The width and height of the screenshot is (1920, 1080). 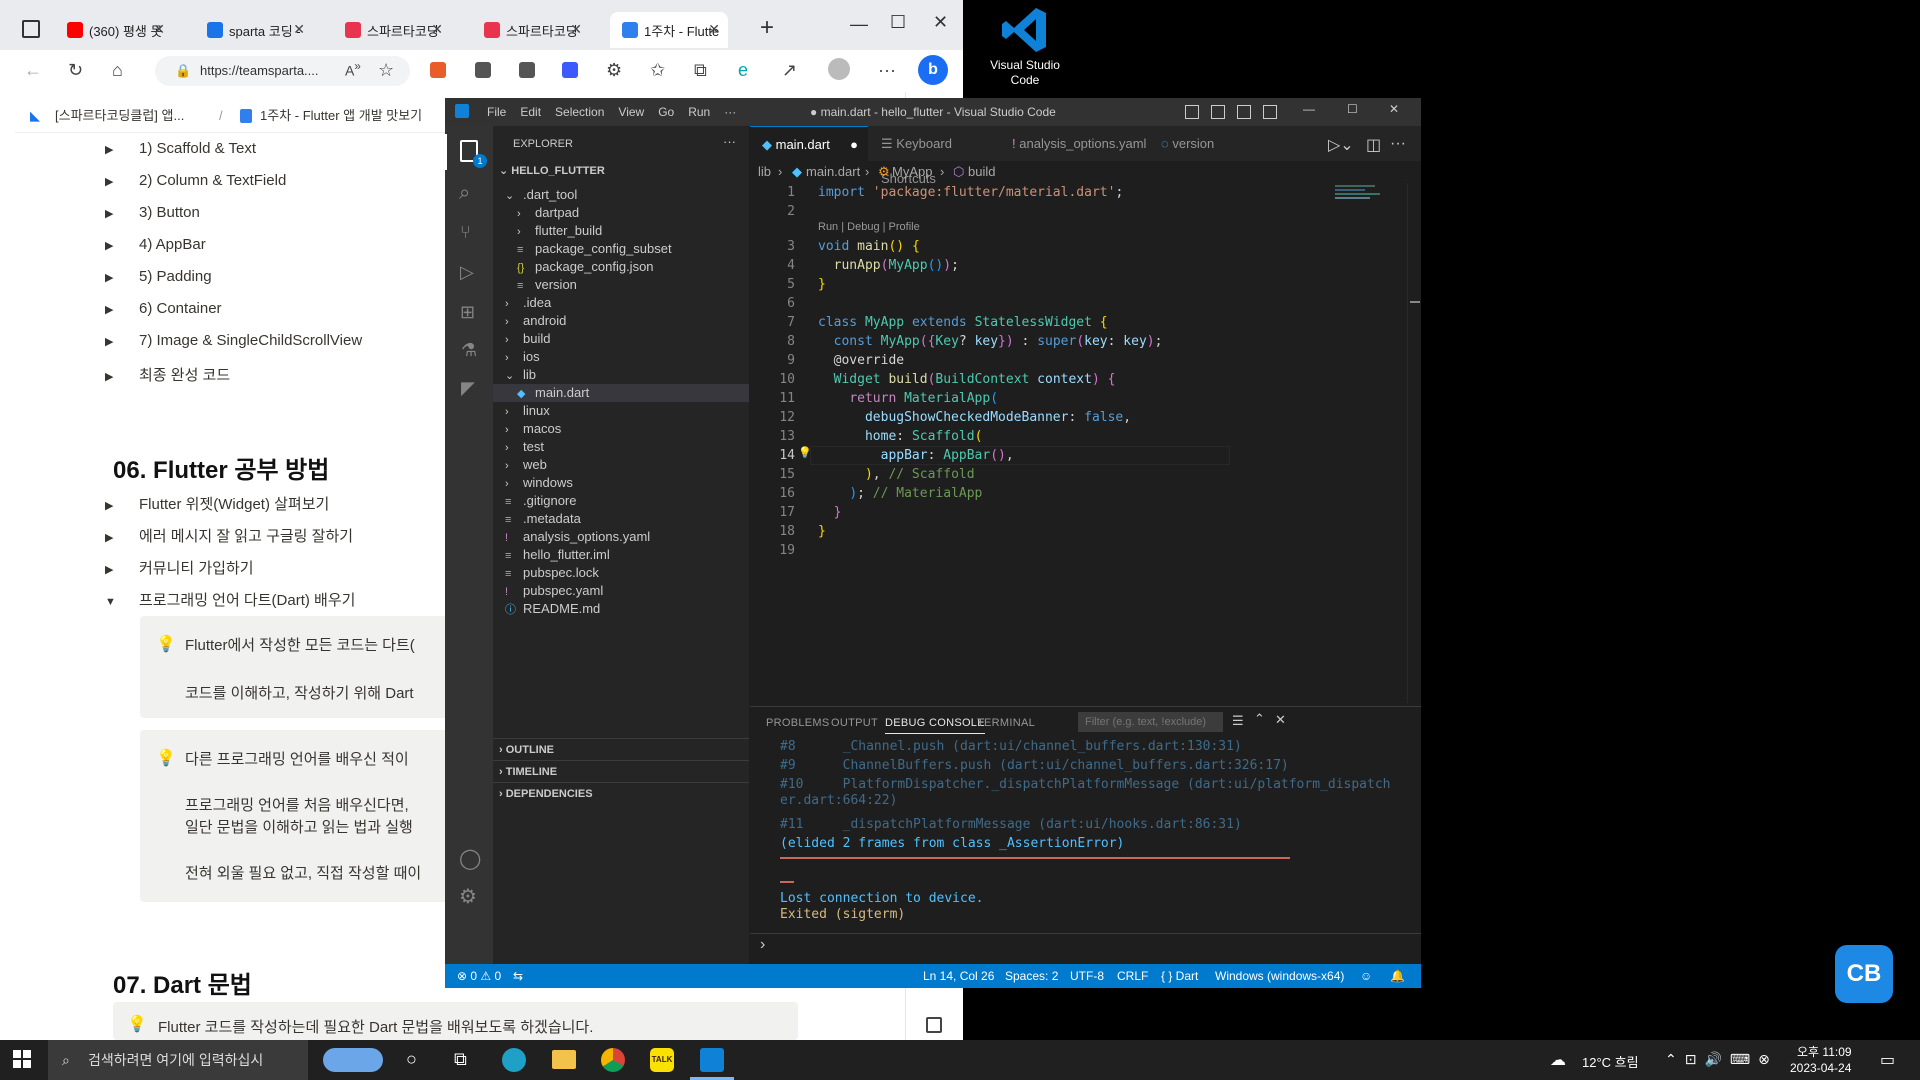 I want to click on new-tab-button: +, so click(x=767, y=28).